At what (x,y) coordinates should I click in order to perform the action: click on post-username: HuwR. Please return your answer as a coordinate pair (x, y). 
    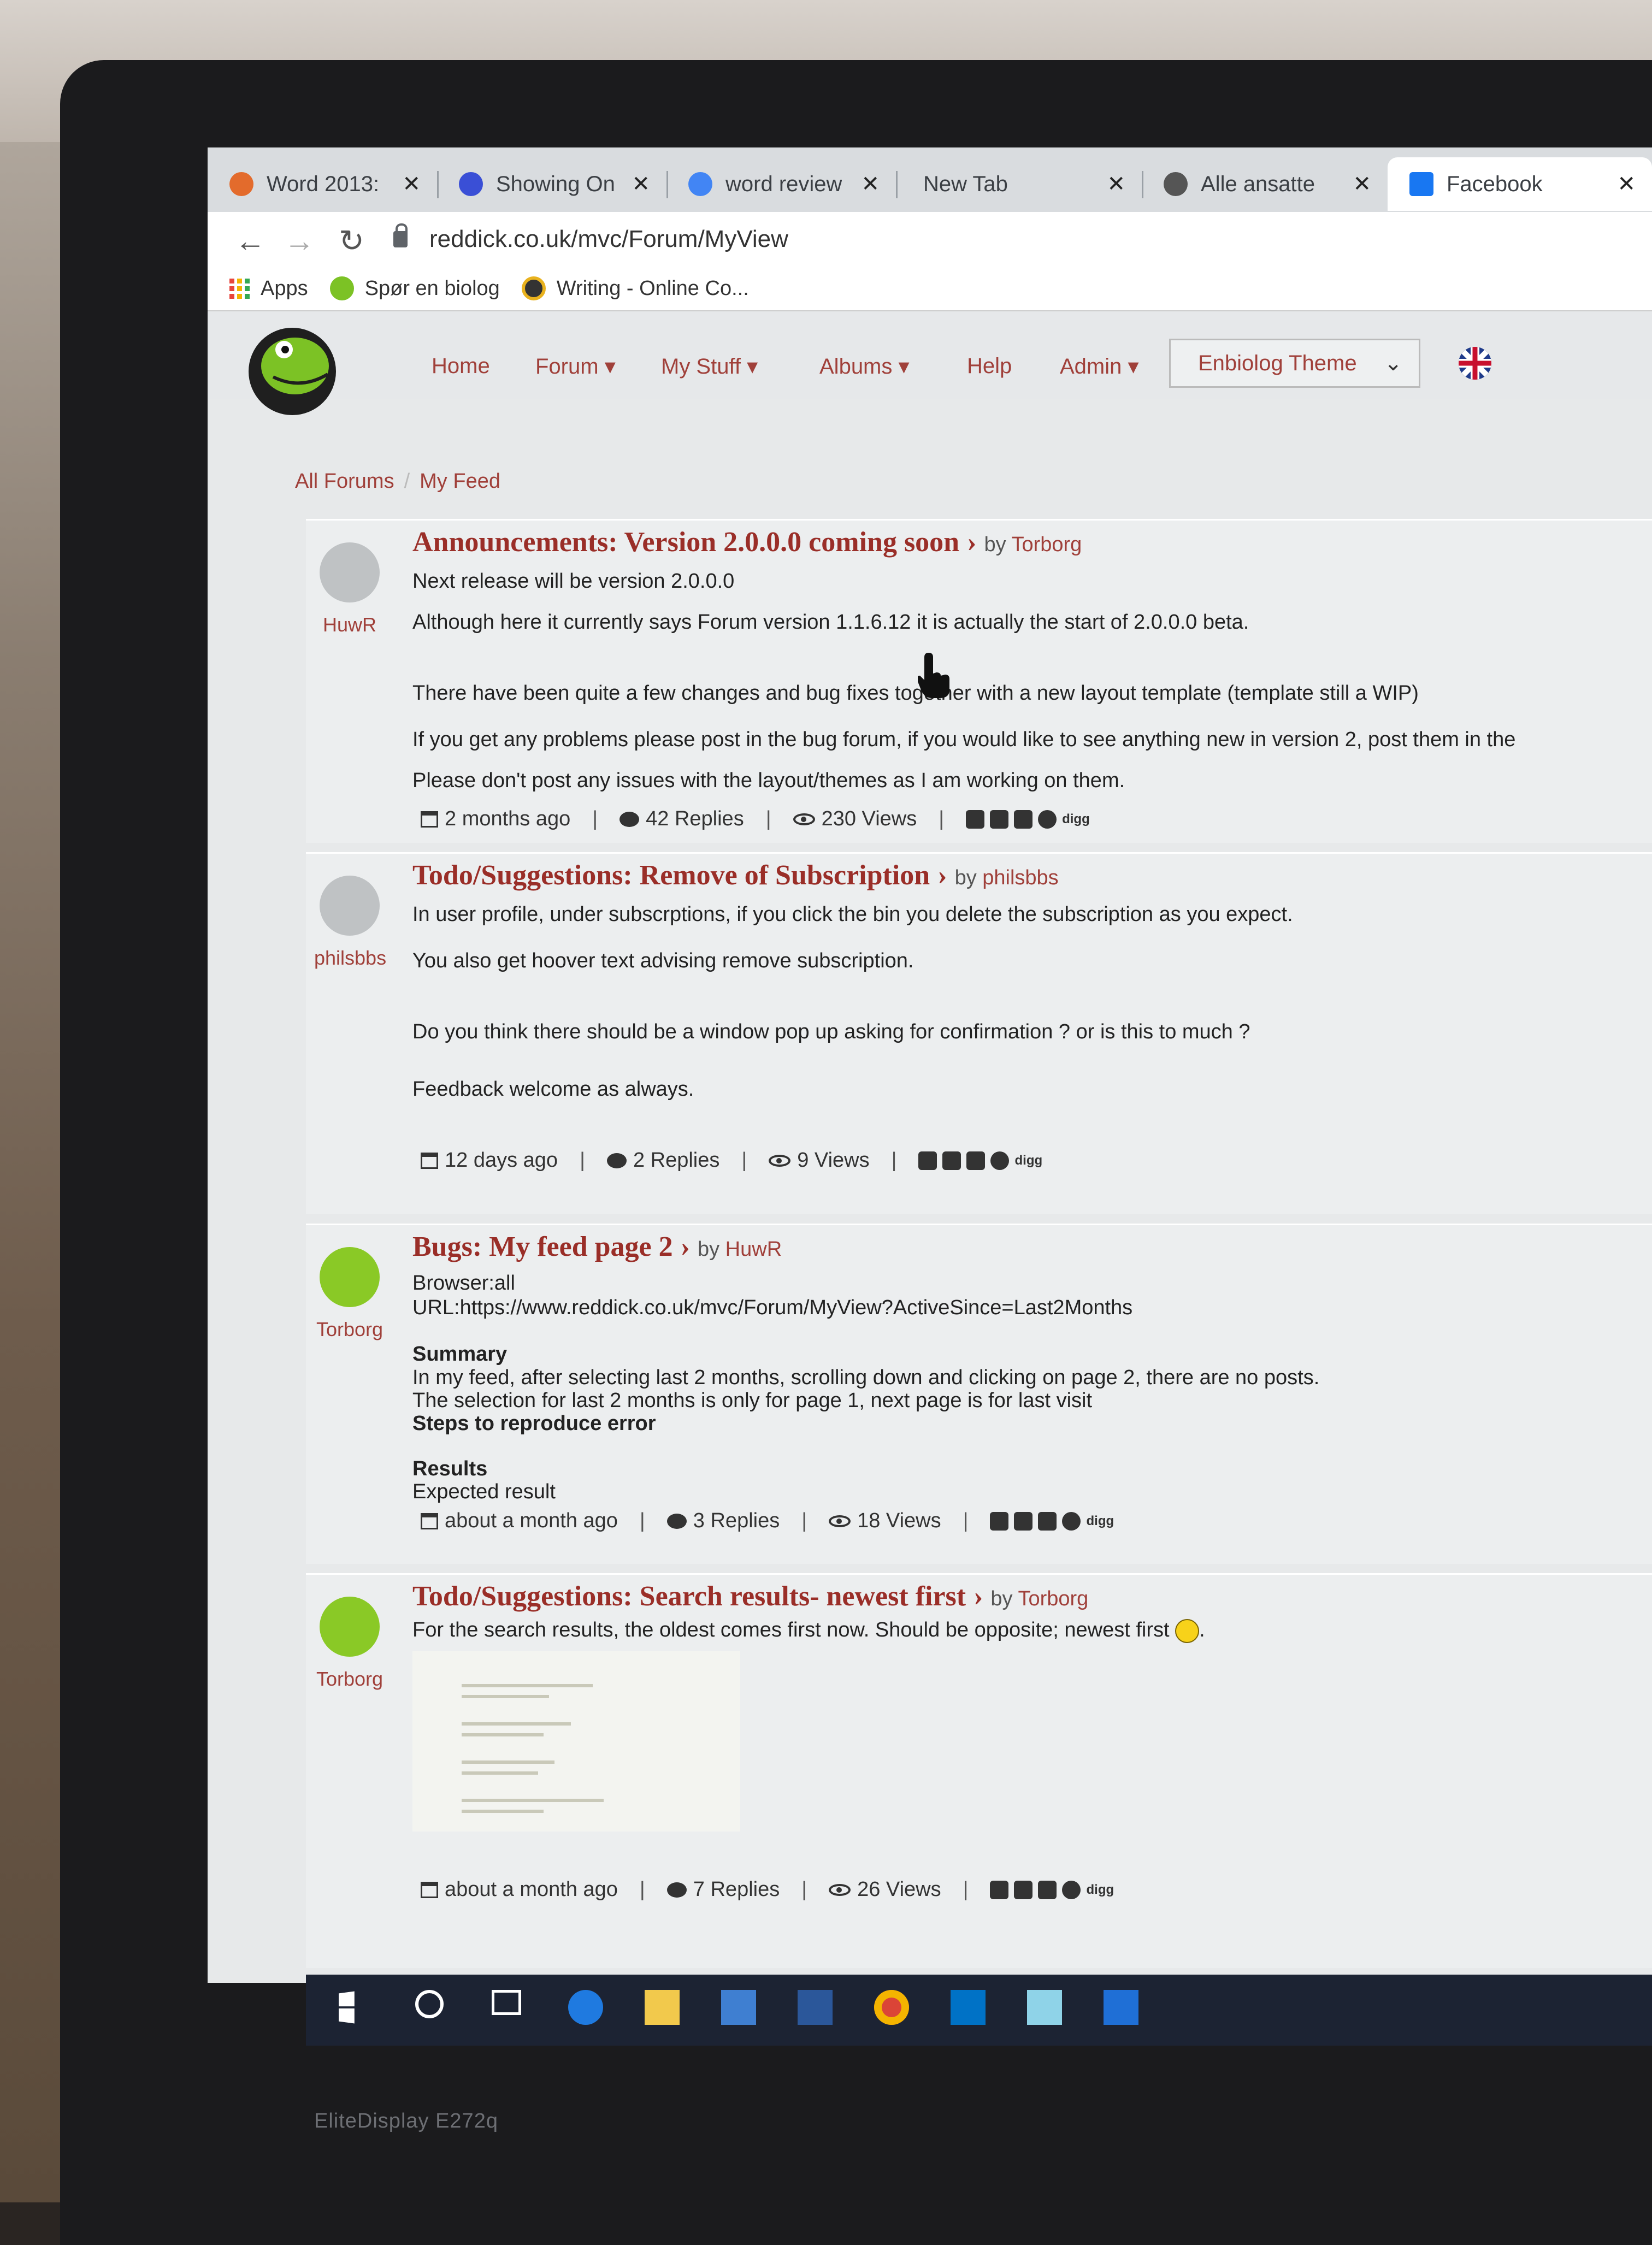
    Looking at the image, I should click on (349, 624).